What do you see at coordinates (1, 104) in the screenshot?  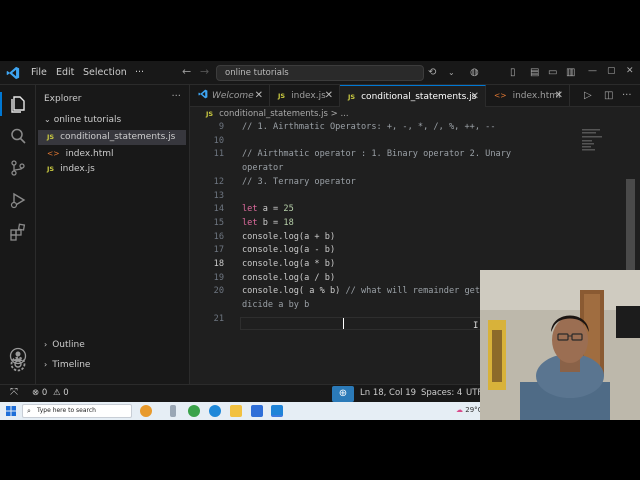 I see `active-indicator` at bounding box center [1, 104].